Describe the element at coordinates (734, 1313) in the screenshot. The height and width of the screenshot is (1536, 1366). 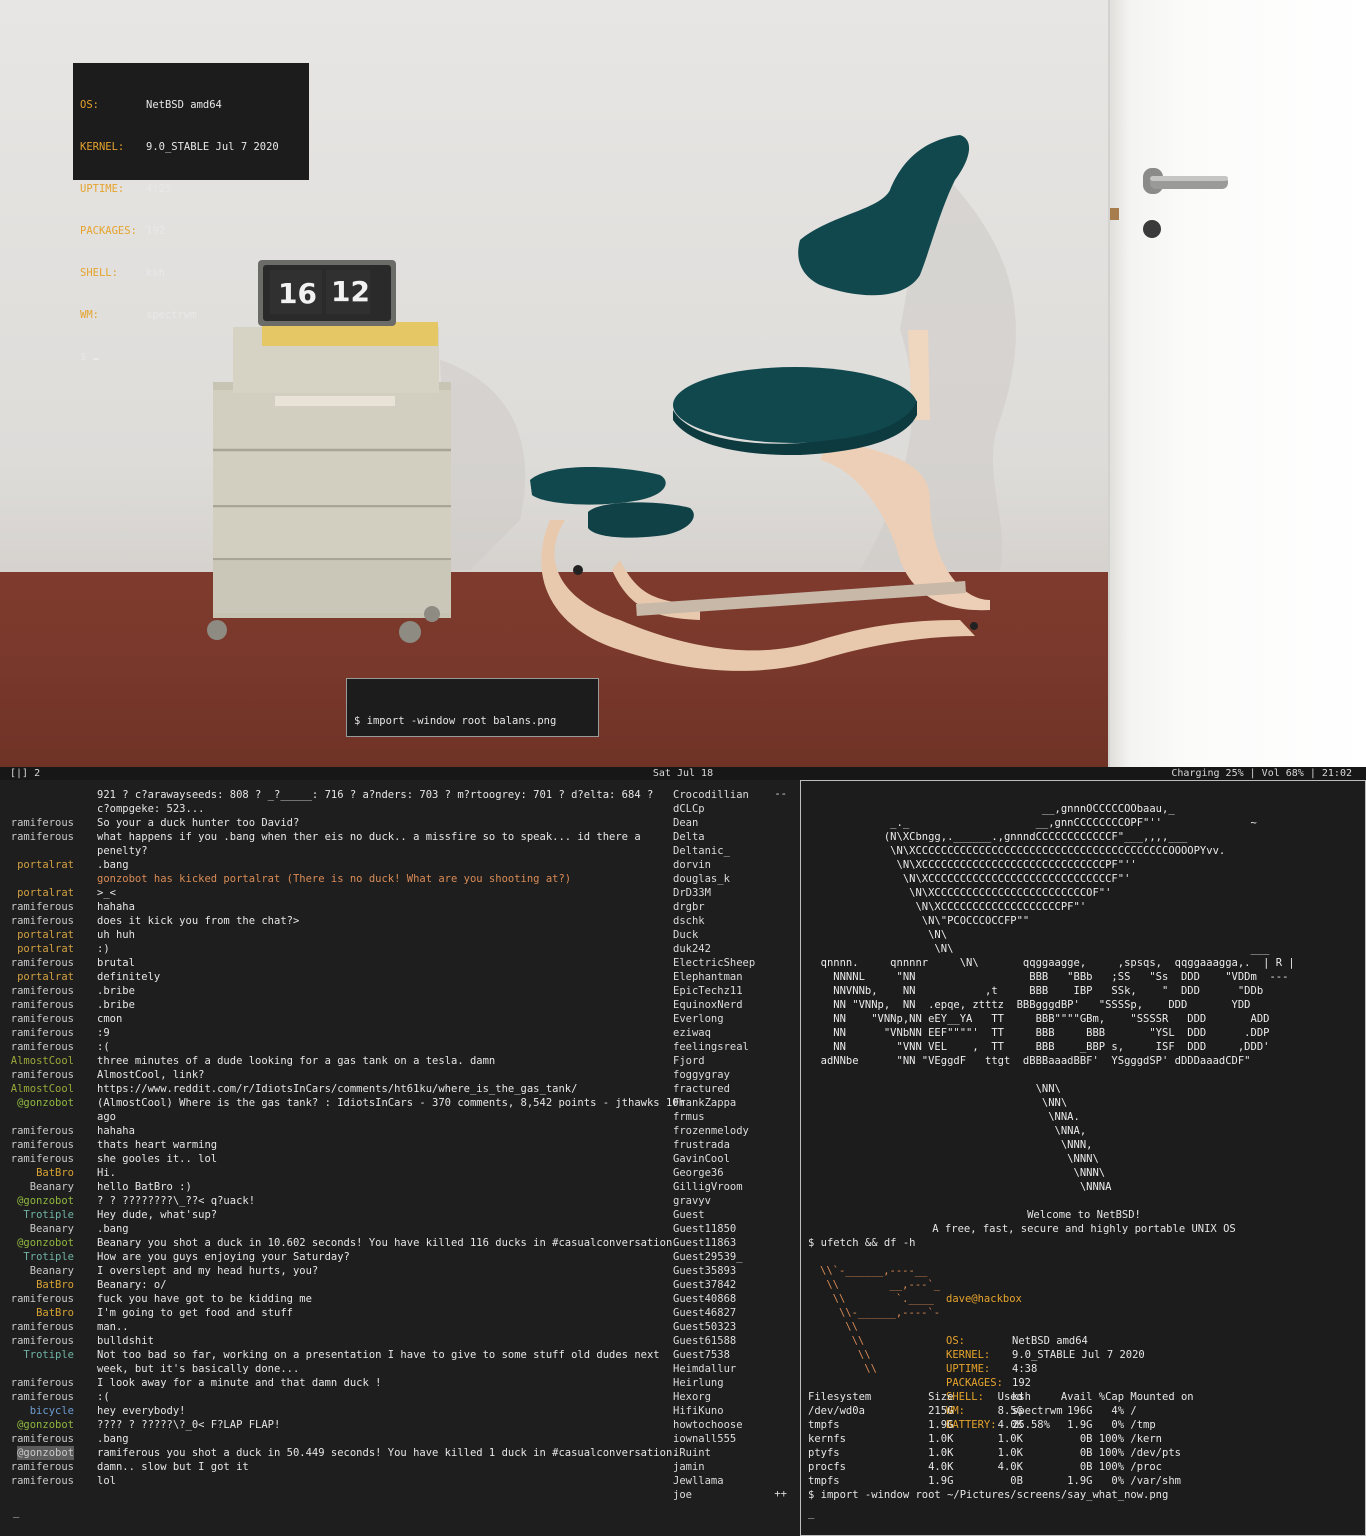
I see `user-list-item: Guest46827` at that location.